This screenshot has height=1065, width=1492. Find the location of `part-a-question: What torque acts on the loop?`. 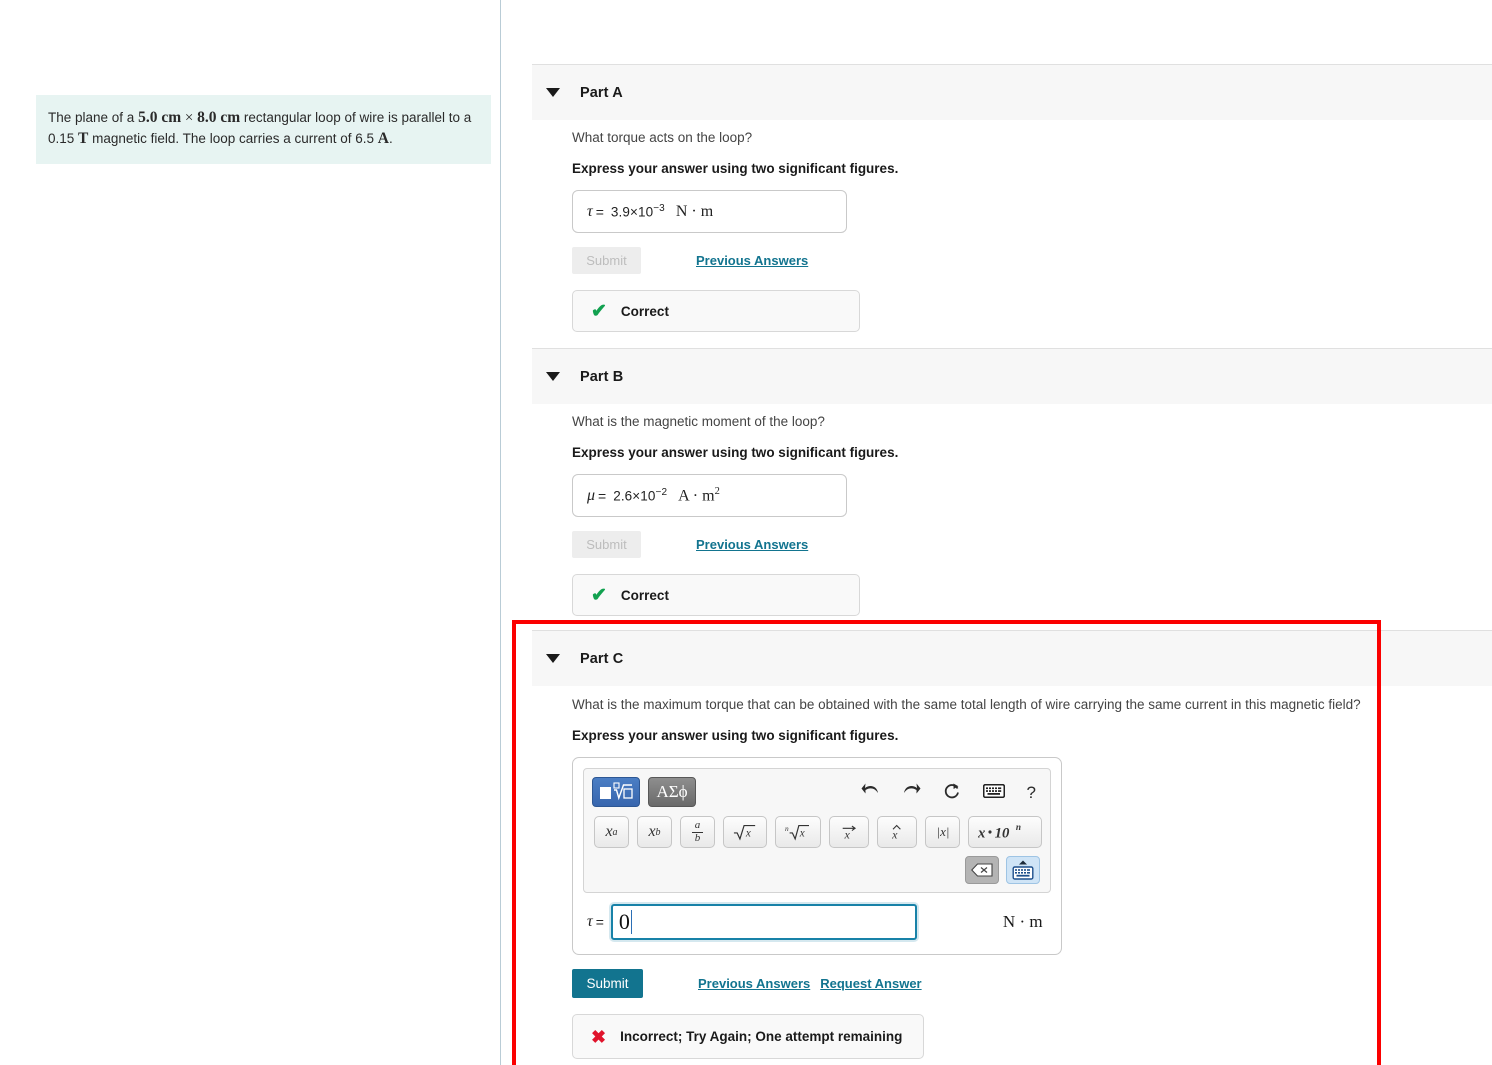

part-a-question: What torque acts on the loop? is located at coordinates (662, 137).